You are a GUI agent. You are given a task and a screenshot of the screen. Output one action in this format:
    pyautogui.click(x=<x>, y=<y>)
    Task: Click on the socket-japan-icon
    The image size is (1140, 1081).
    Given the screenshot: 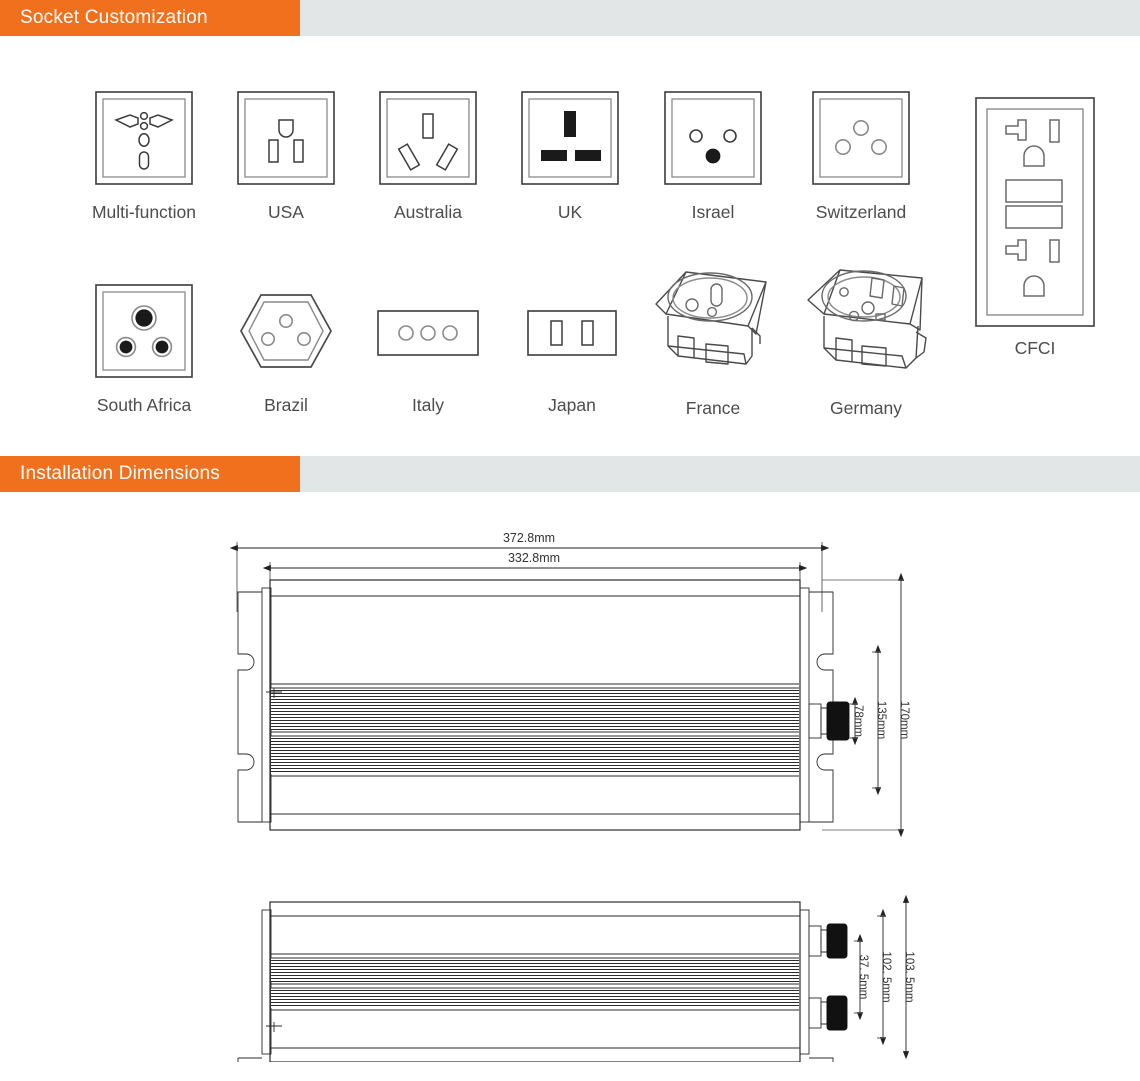 What is the action you would take?
    pyautogui.click(x=572, y=331)
    